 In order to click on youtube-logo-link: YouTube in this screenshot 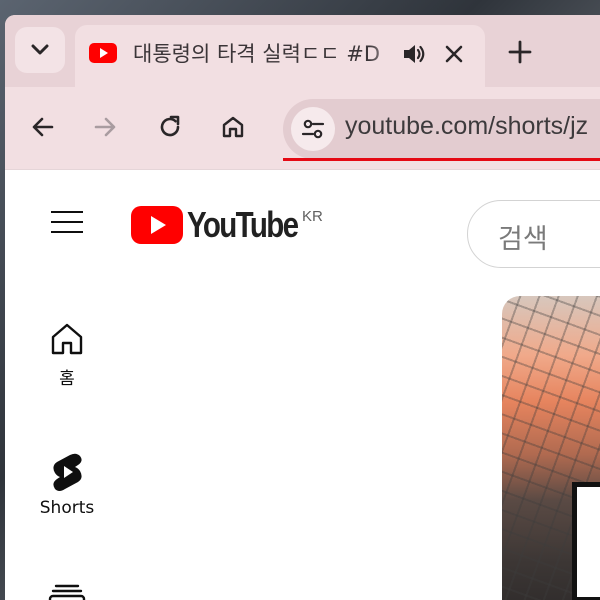, I will do `click(216, 225)`.